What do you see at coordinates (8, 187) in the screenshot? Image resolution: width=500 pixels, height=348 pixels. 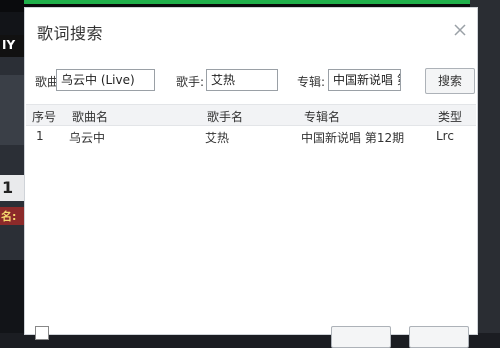 I see `bg-big-number: 1` at bounding box center [8, 187].